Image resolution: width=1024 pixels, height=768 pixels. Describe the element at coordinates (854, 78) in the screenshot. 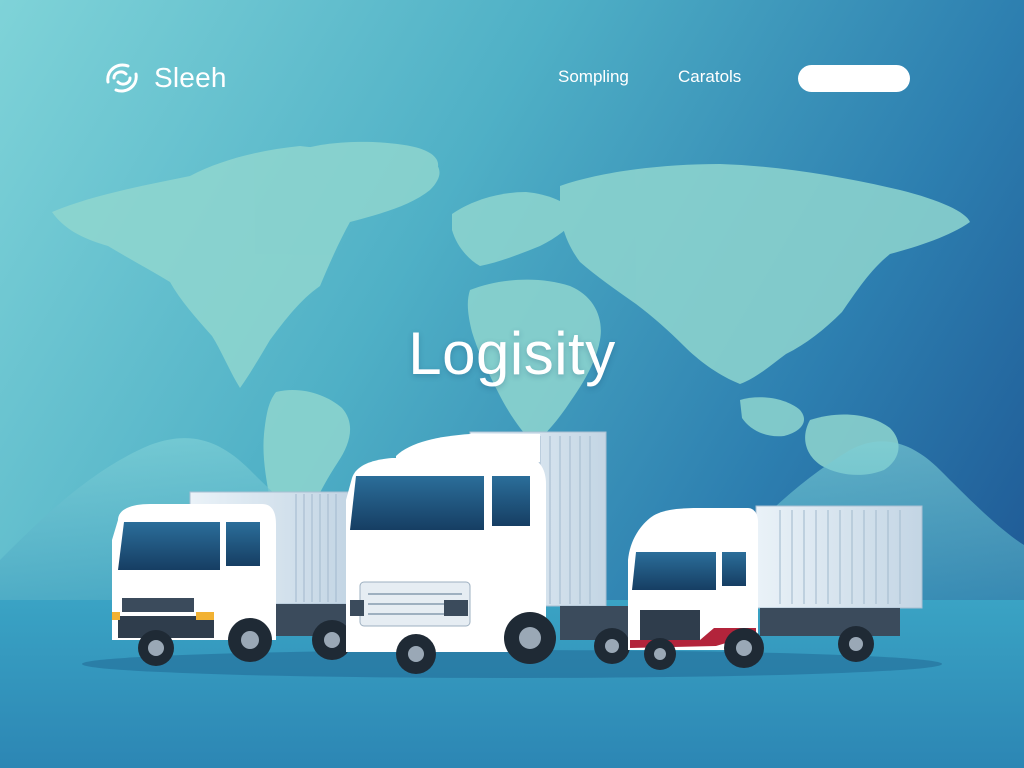

I see `cta-button` at that location.